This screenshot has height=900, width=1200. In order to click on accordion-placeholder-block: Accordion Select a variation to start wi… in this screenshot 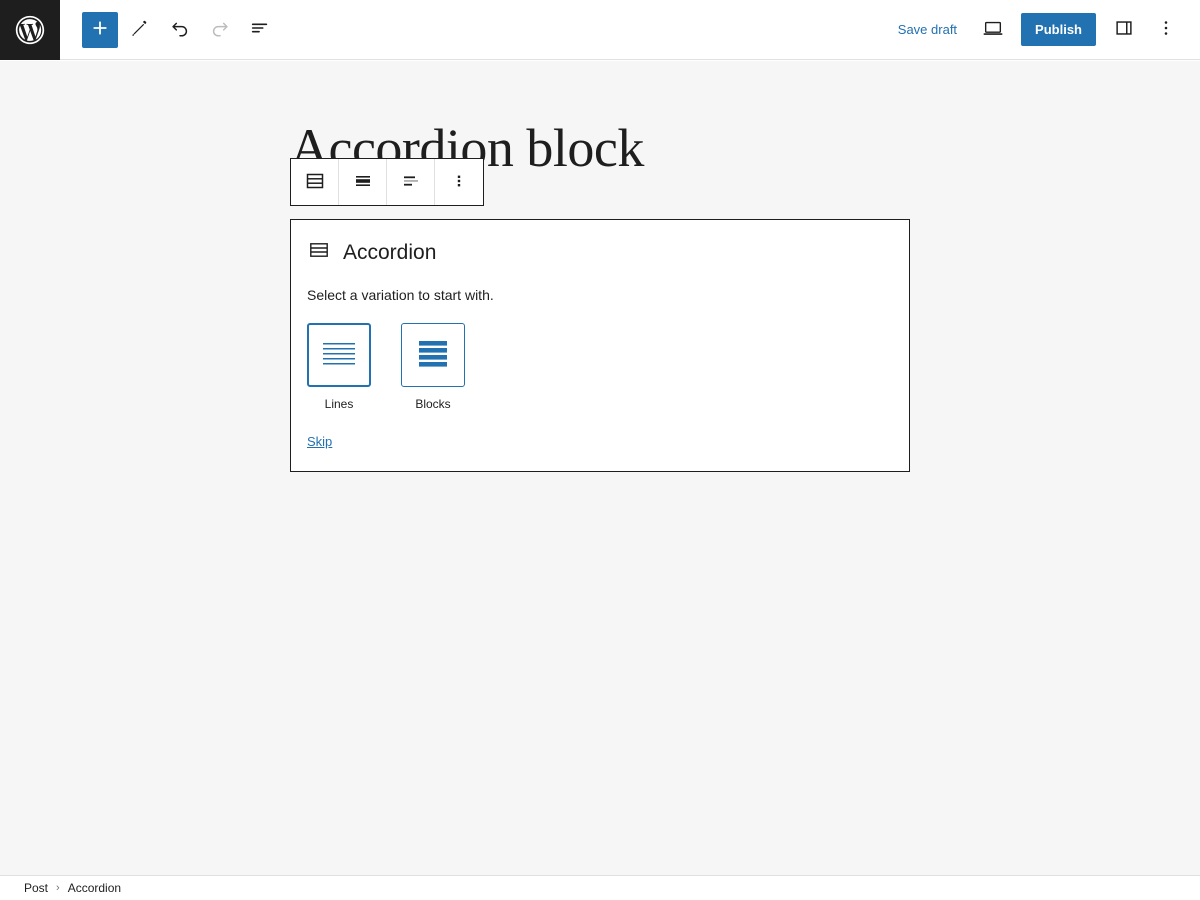, I will do `click(600, 345)`.